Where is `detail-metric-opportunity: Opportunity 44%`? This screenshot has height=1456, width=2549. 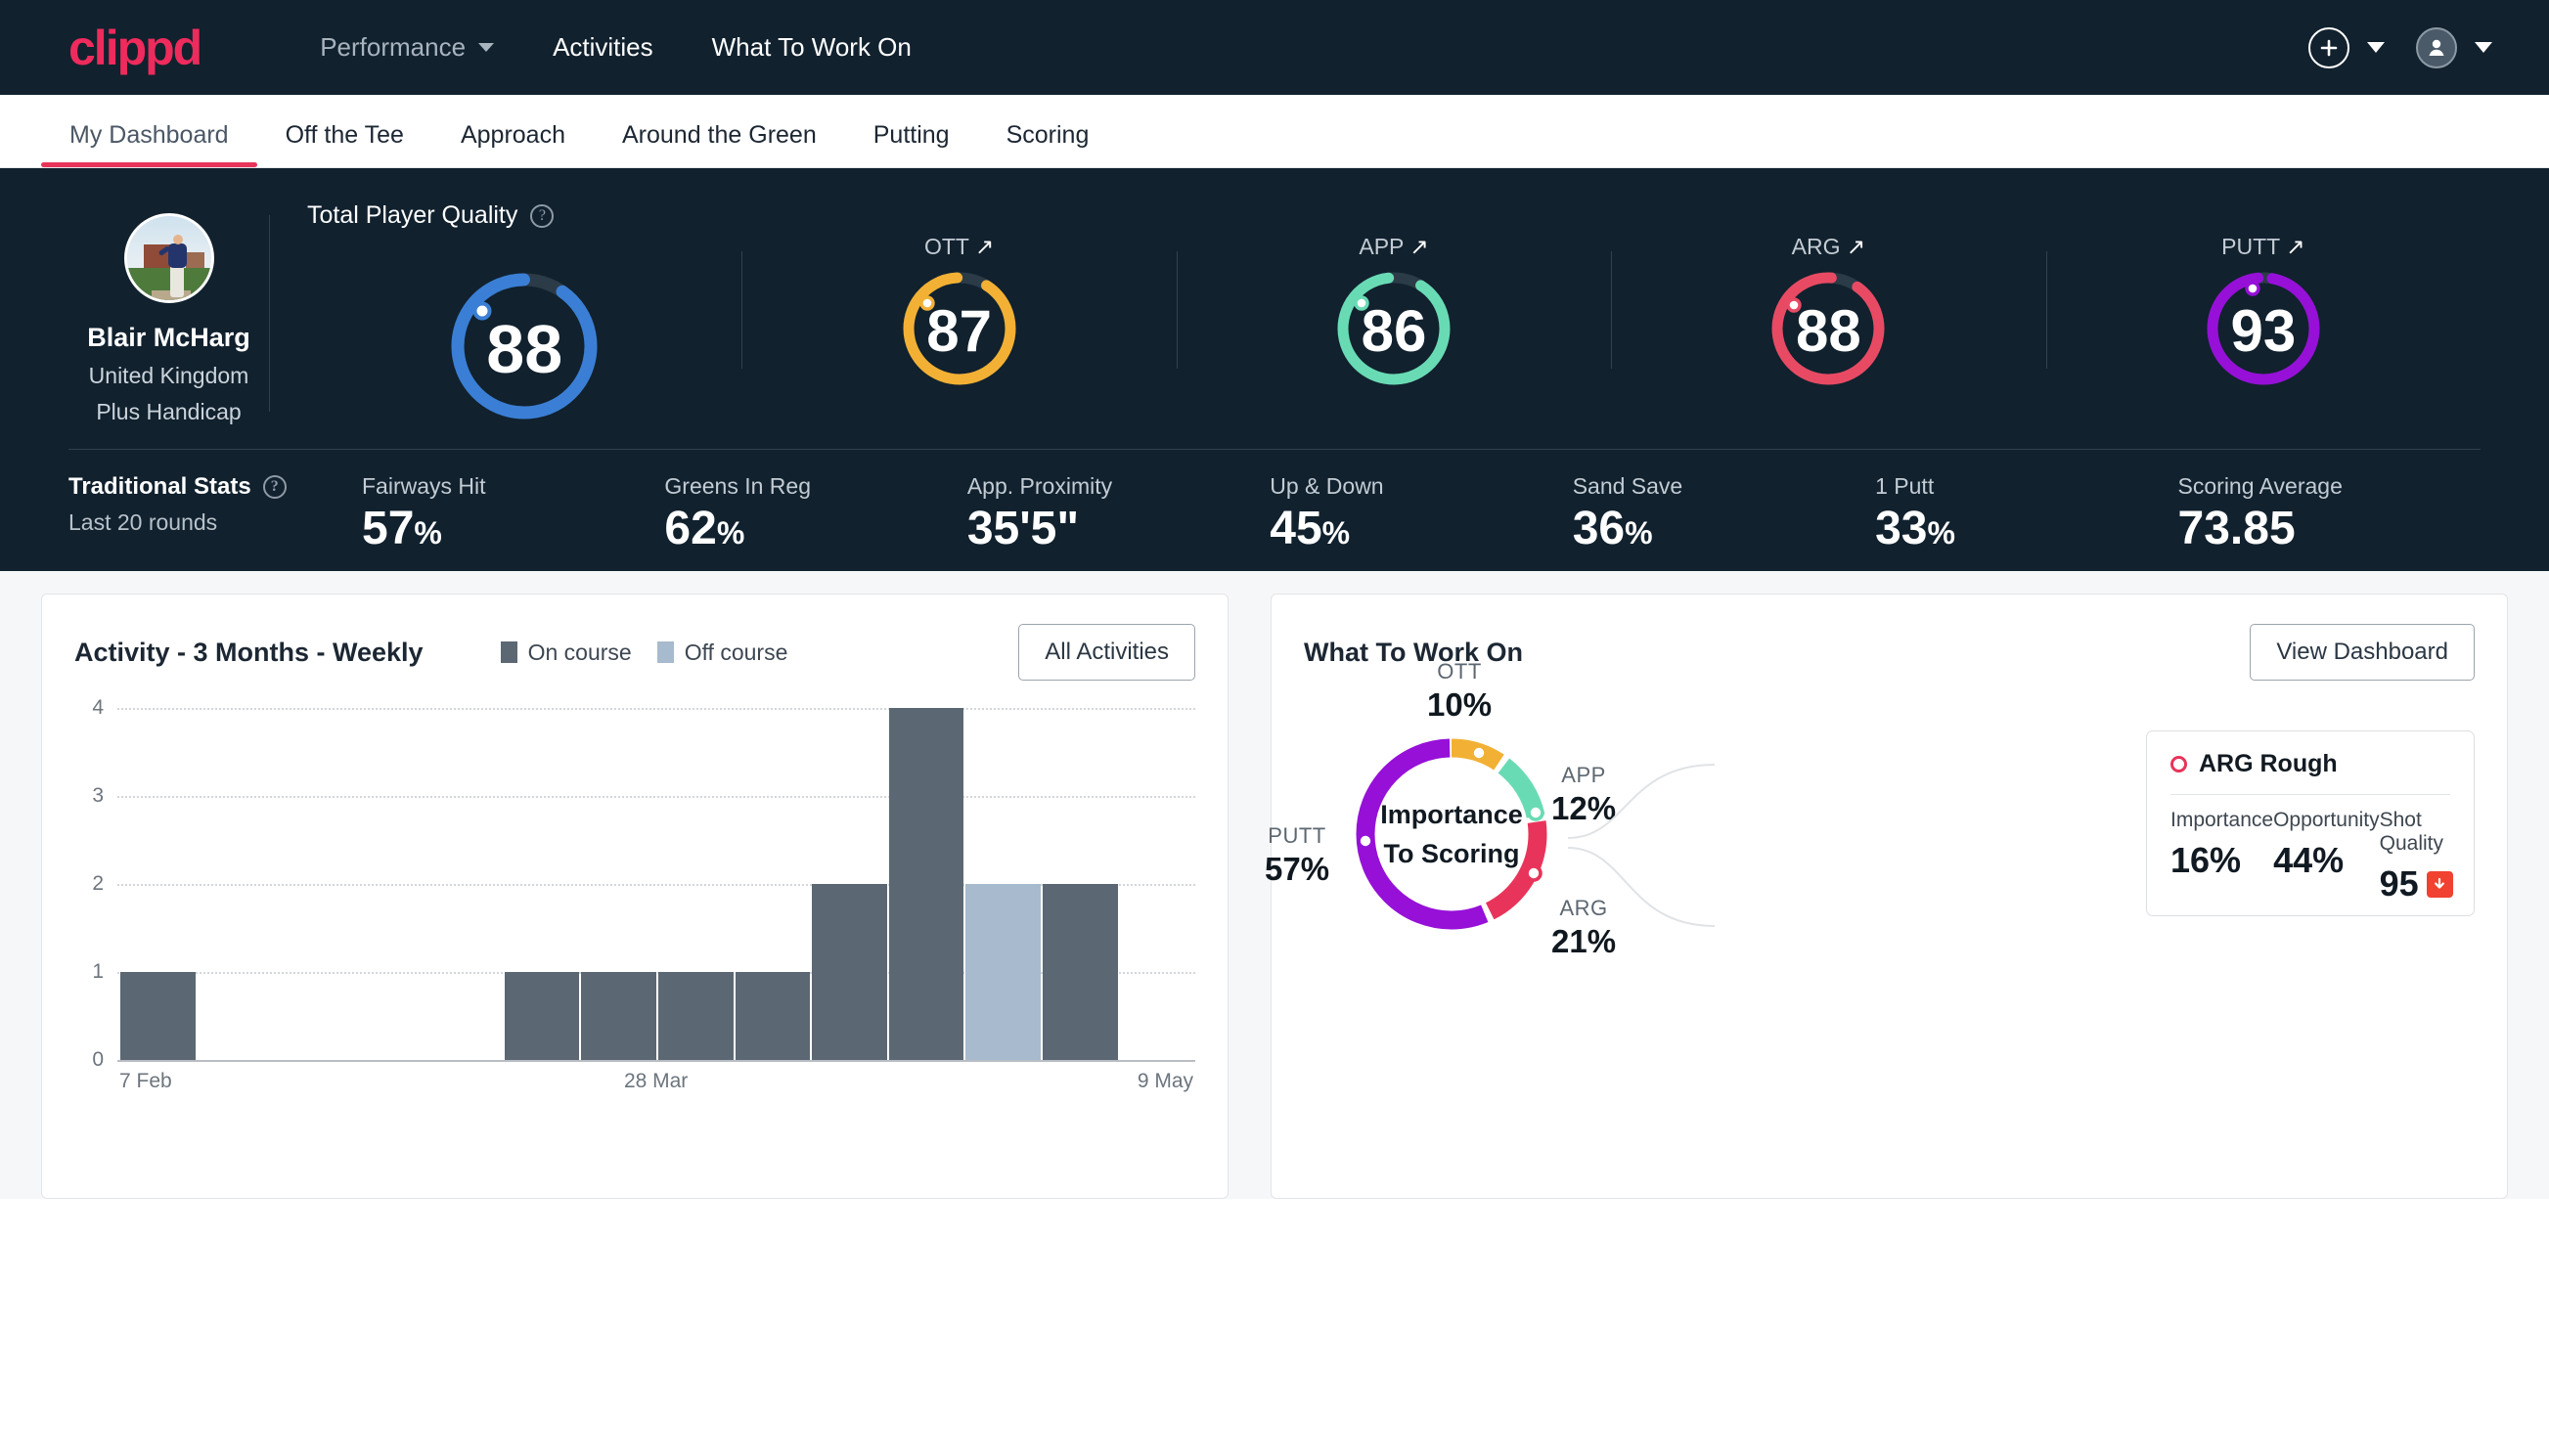
detail-metric-opportunity: Opportunity 44% is located at coordinates (2327, 844).